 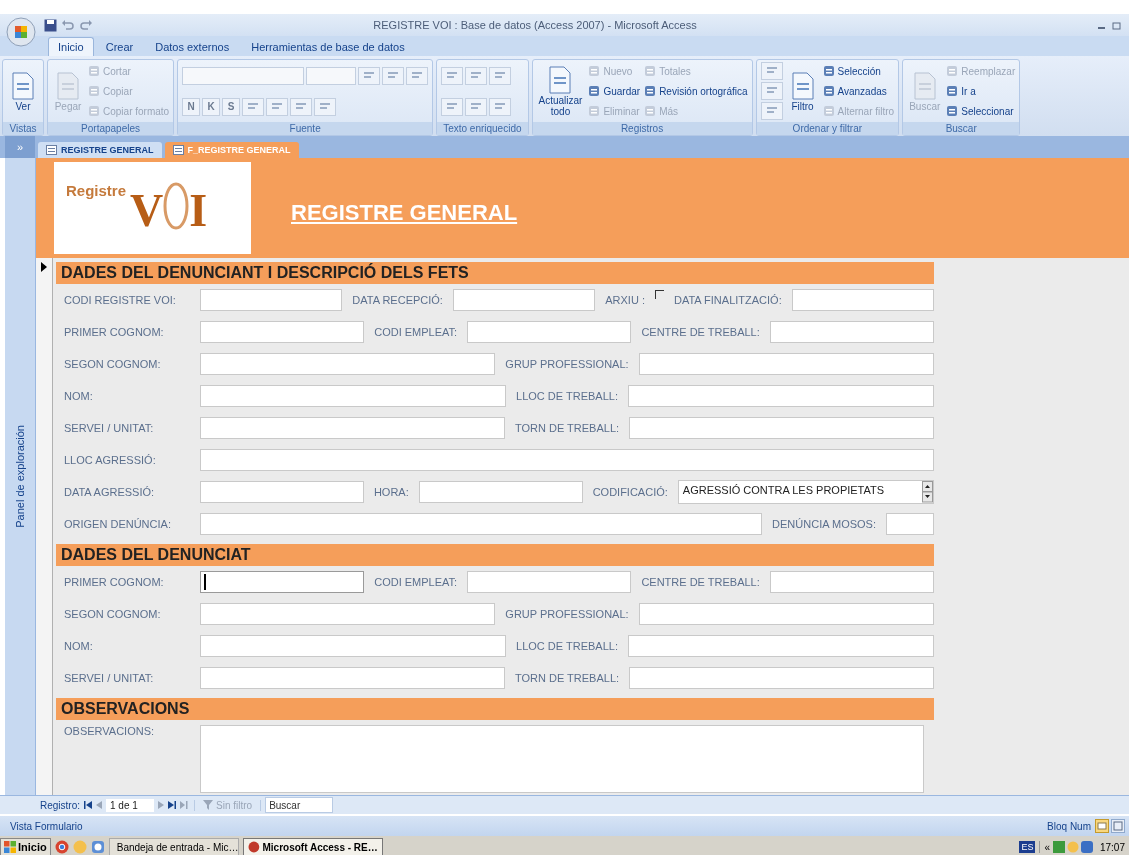 I want to click on next-record-icon, so click(x=161, y=805).